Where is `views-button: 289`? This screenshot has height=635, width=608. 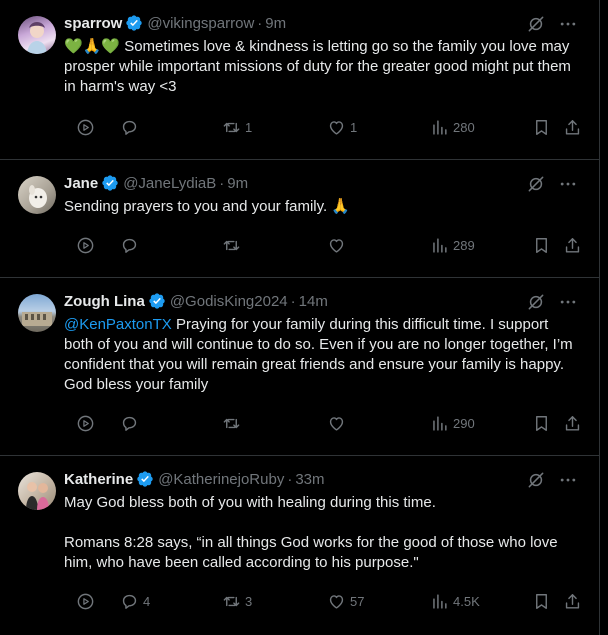 views-button: 289 is located at coordinates (452, 245).